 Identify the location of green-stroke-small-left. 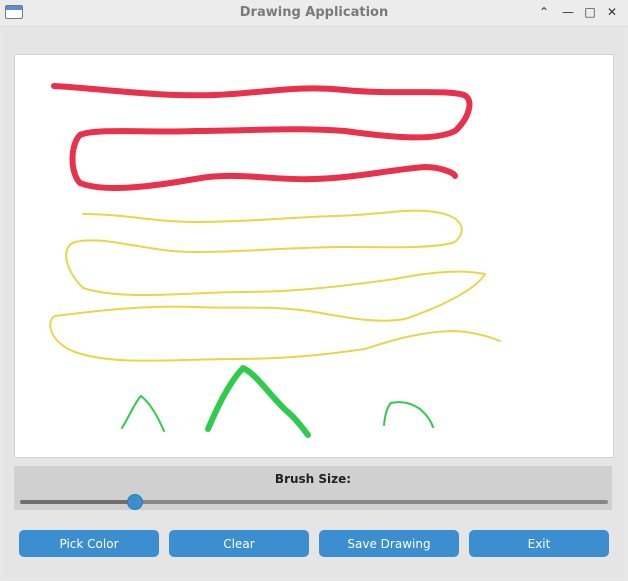
(143, 413).